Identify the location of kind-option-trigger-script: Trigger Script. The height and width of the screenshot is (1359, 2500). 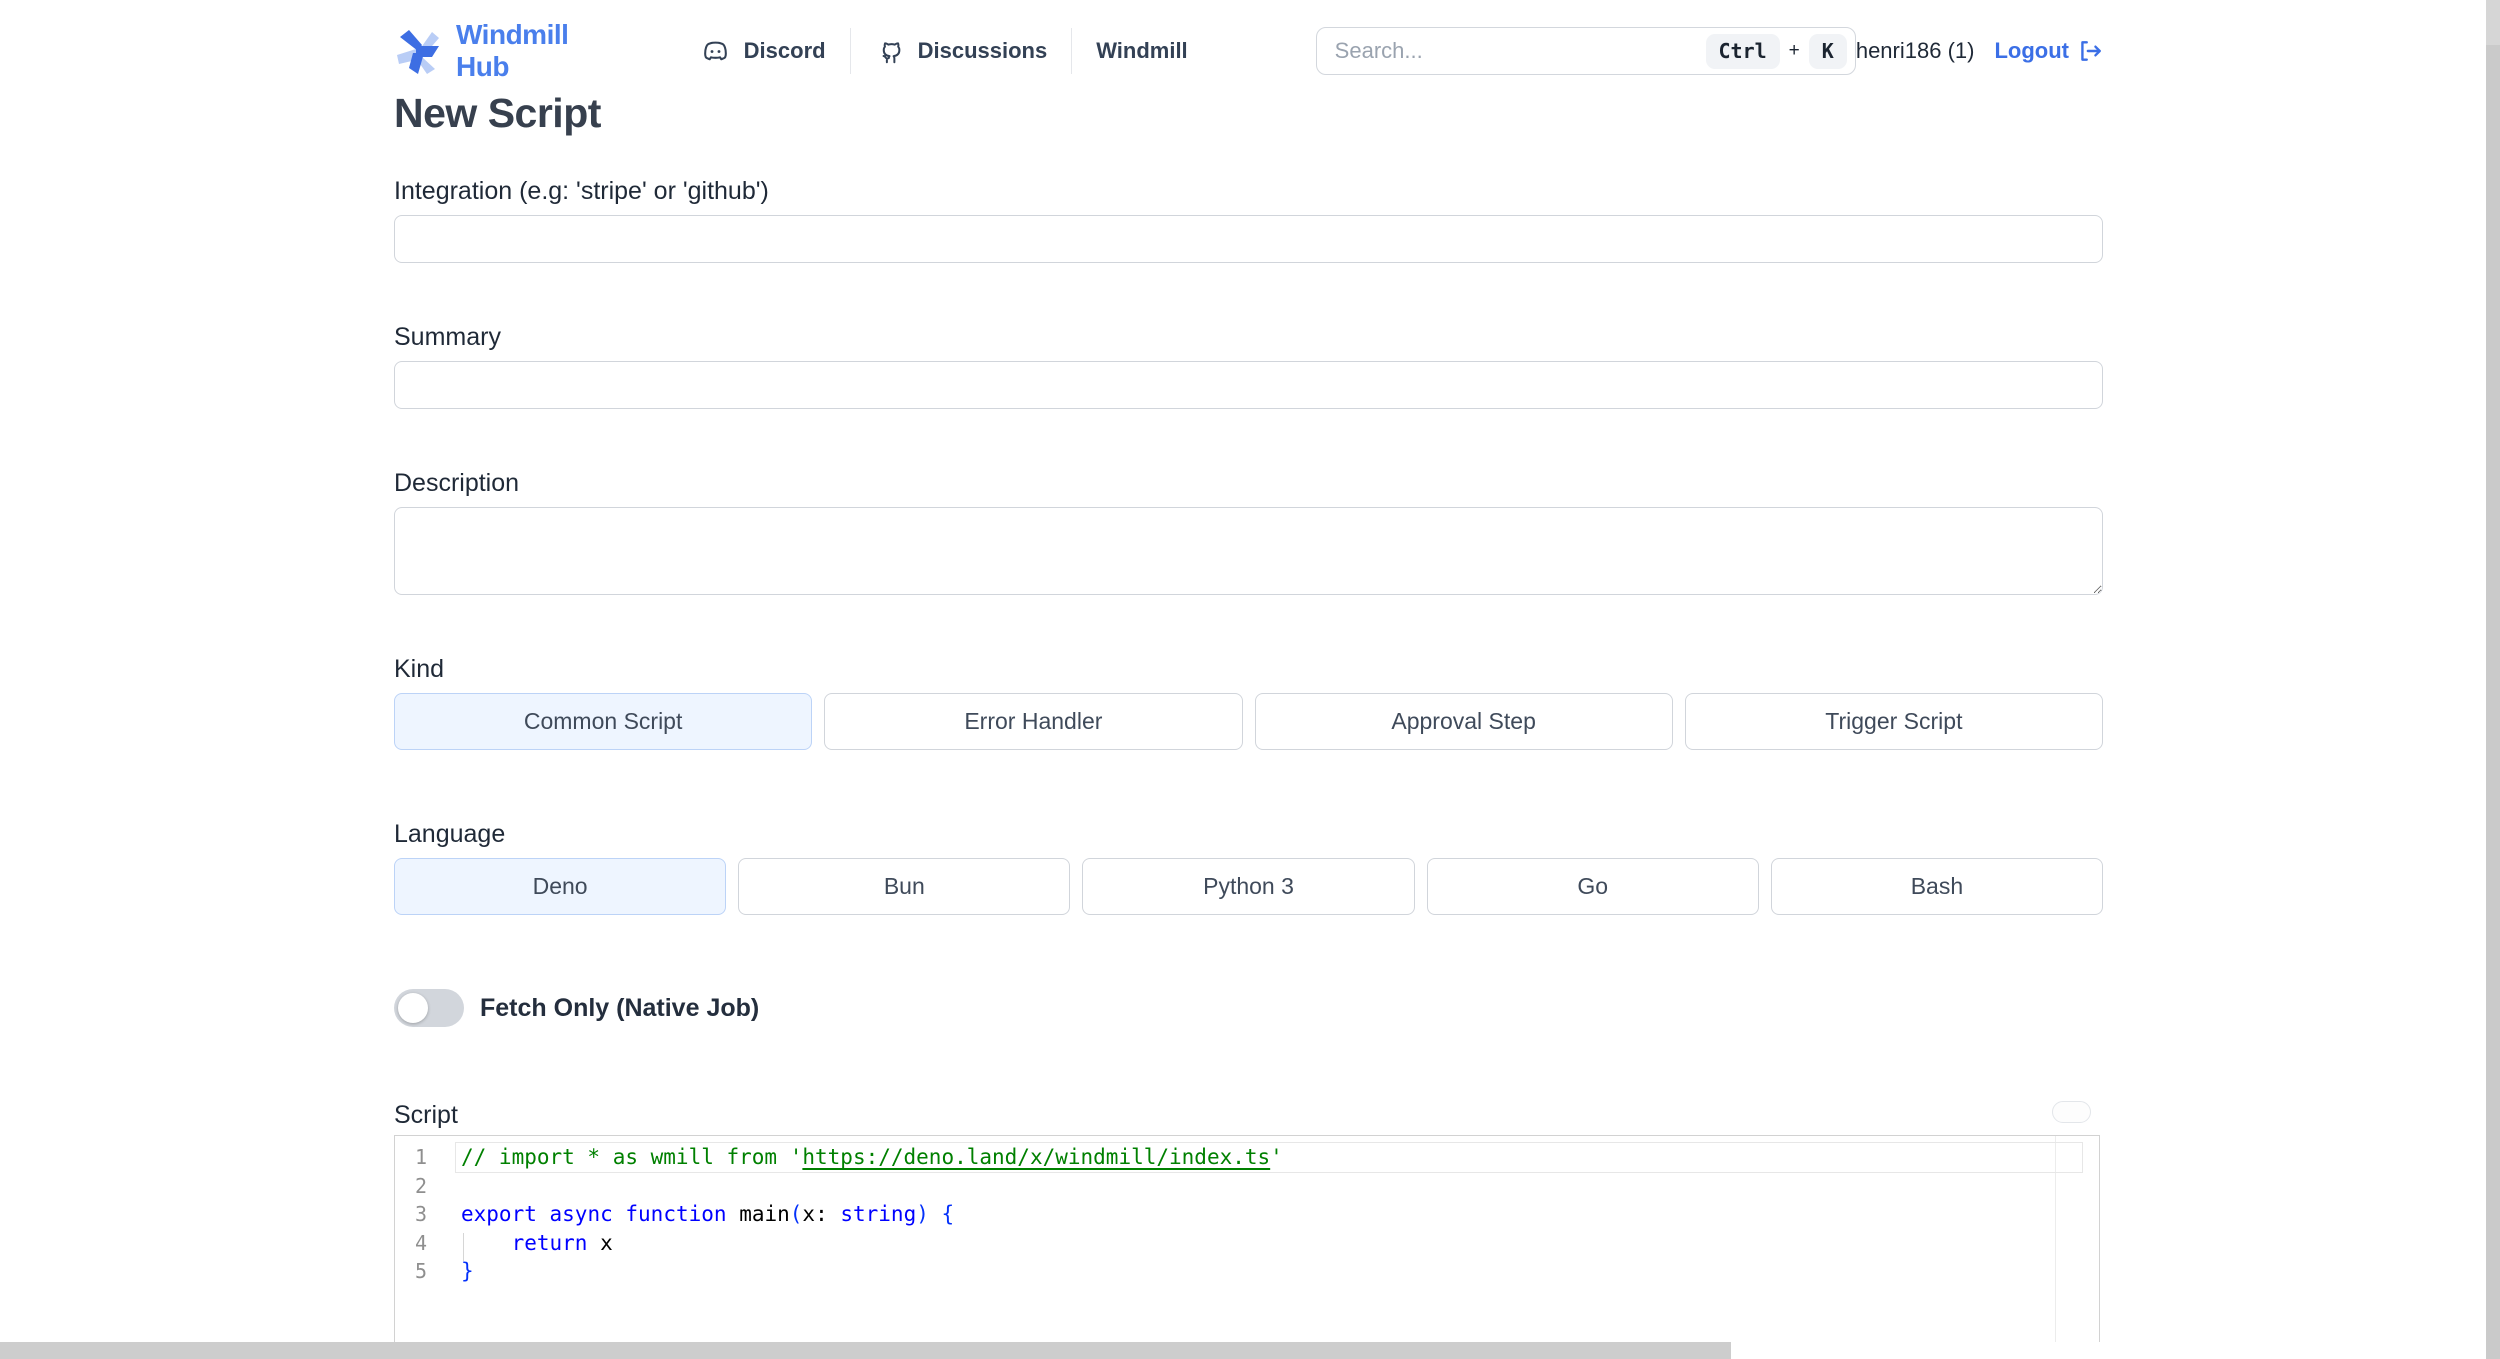
(1893, 721).